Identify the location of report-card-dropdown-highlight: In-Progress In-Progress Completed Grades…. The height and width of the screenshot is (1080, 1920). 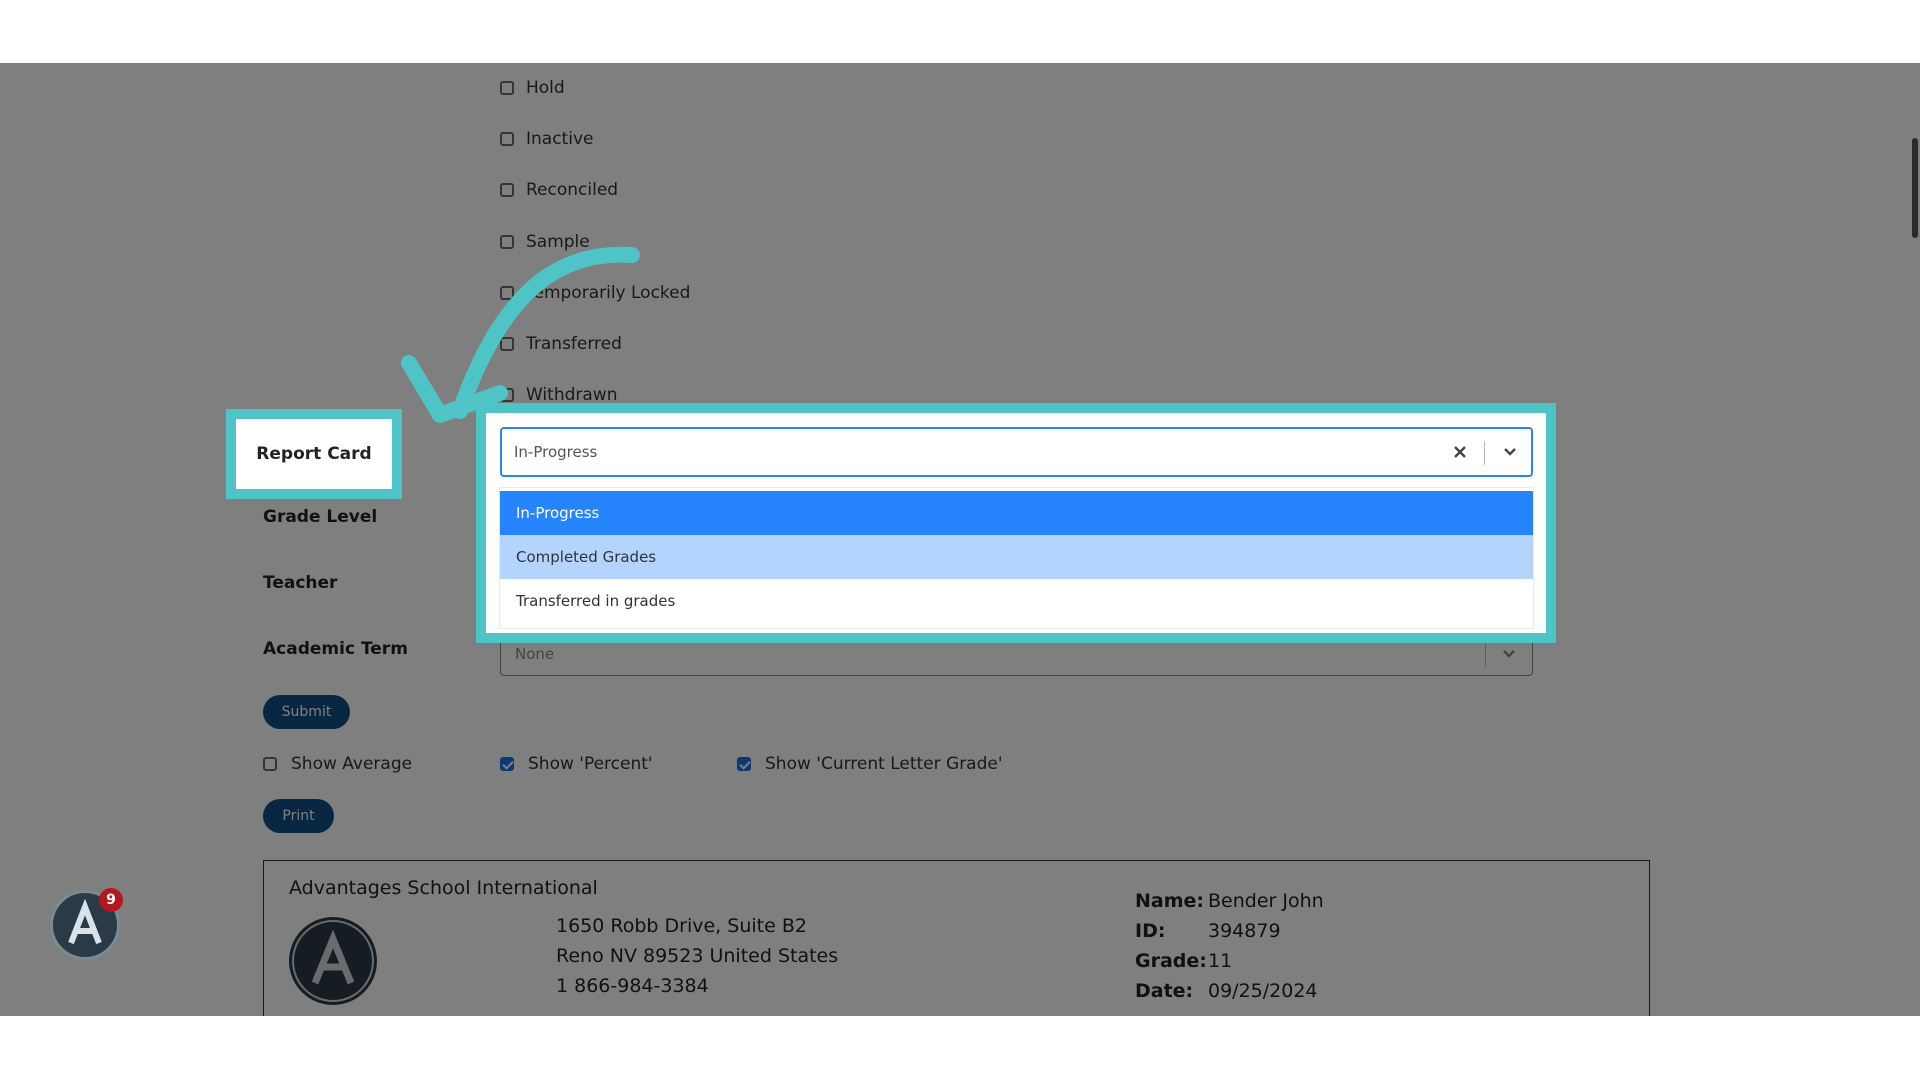
(1016, 523).